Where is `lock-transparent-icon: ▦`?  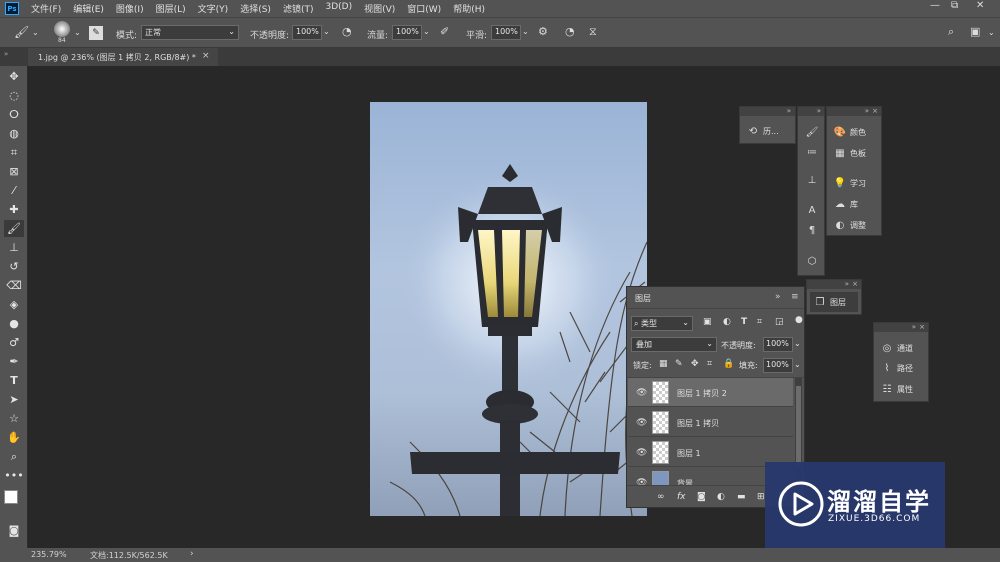 lock-transparent-icon: ▦ is located at coordinates (663, 364).